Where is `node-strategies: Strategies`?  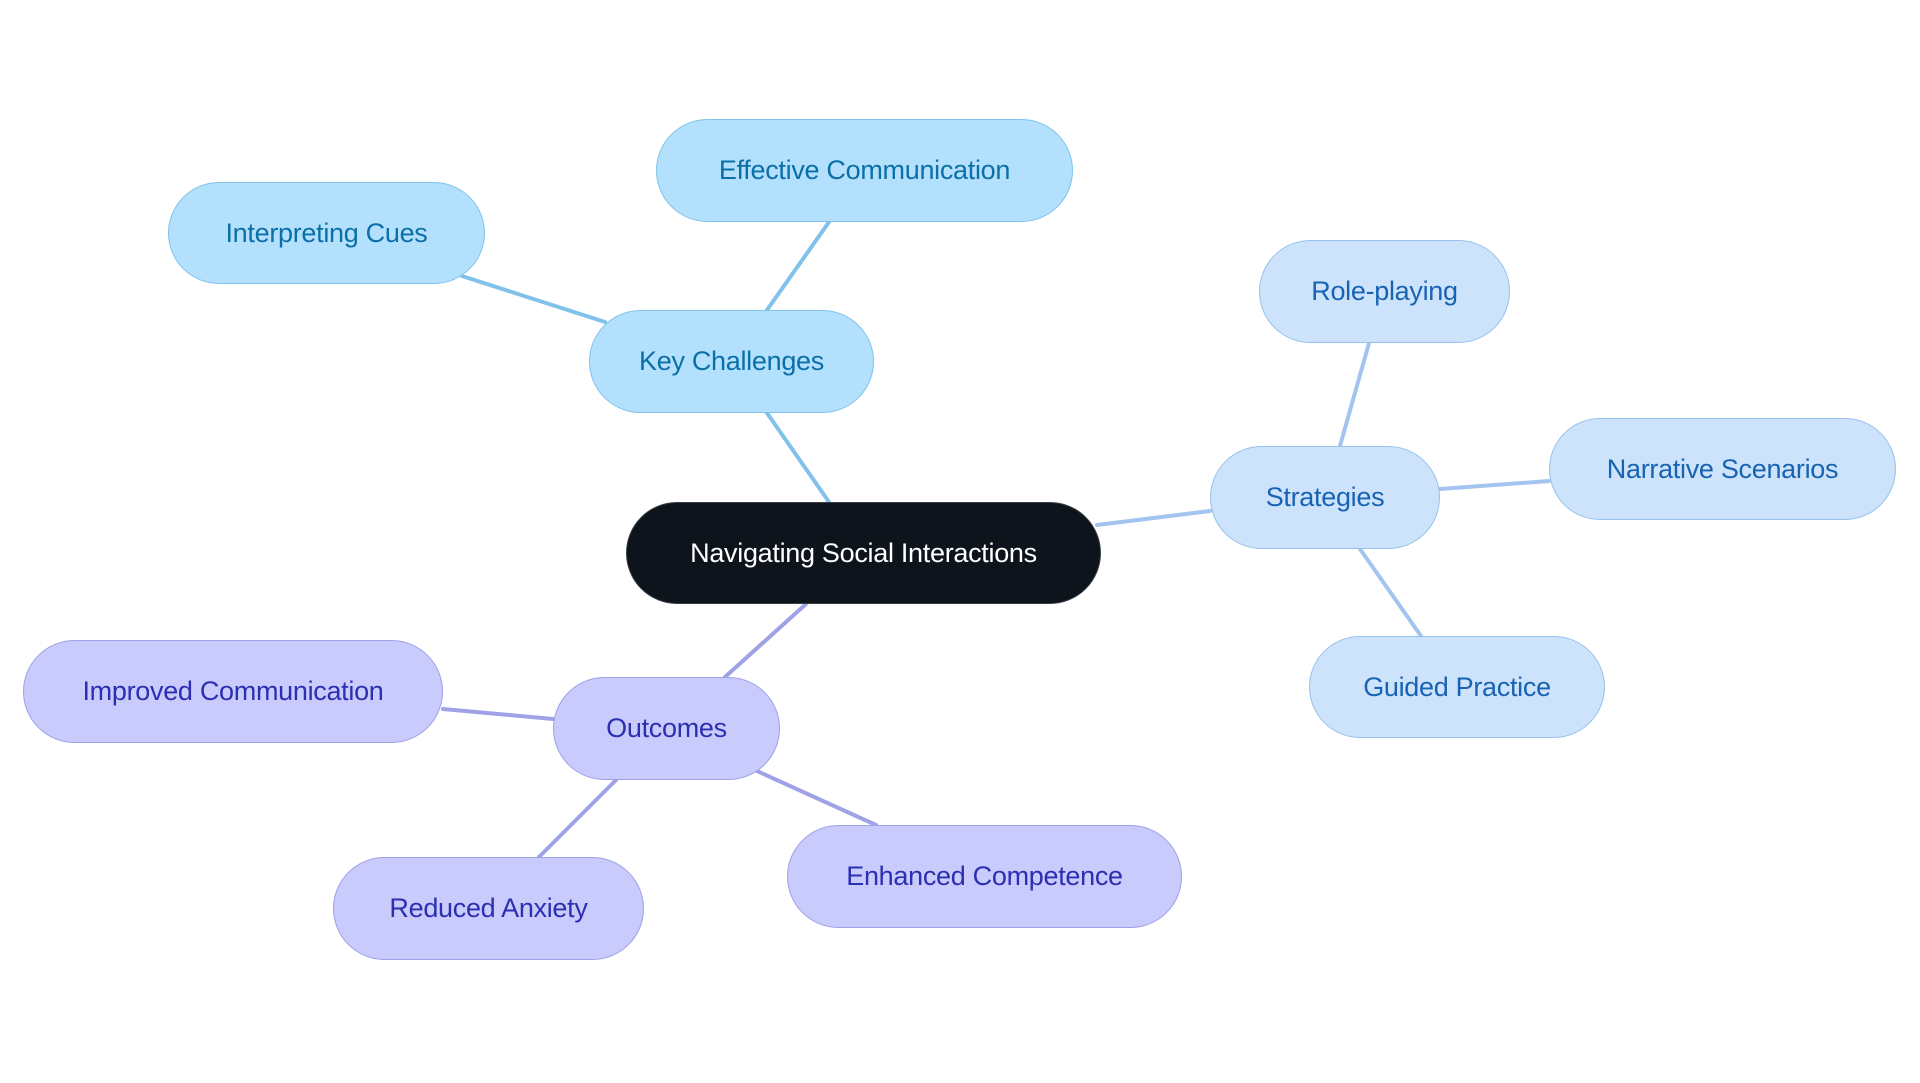
node-strategies: Strategies is located at coordinates (1325, 497).